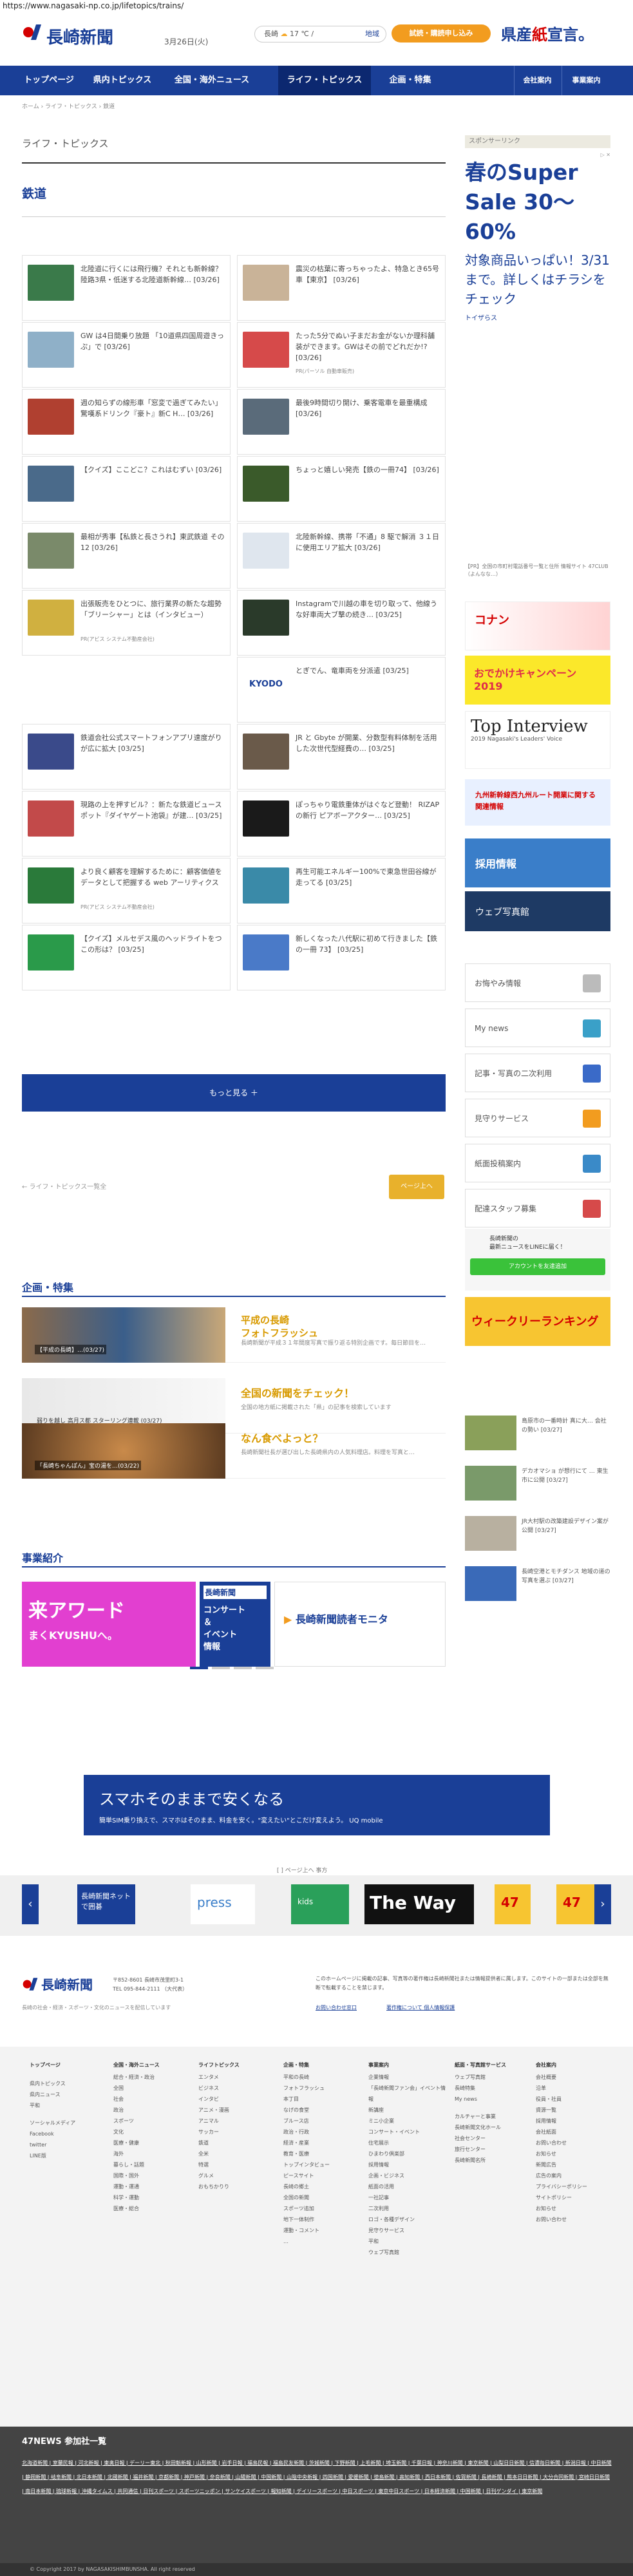 The width and height of the screenshot is (633, 2576). Describe the element at coordinates (152, 2132) in the screenshot. I see `sitemap-link: 文化` at that location.